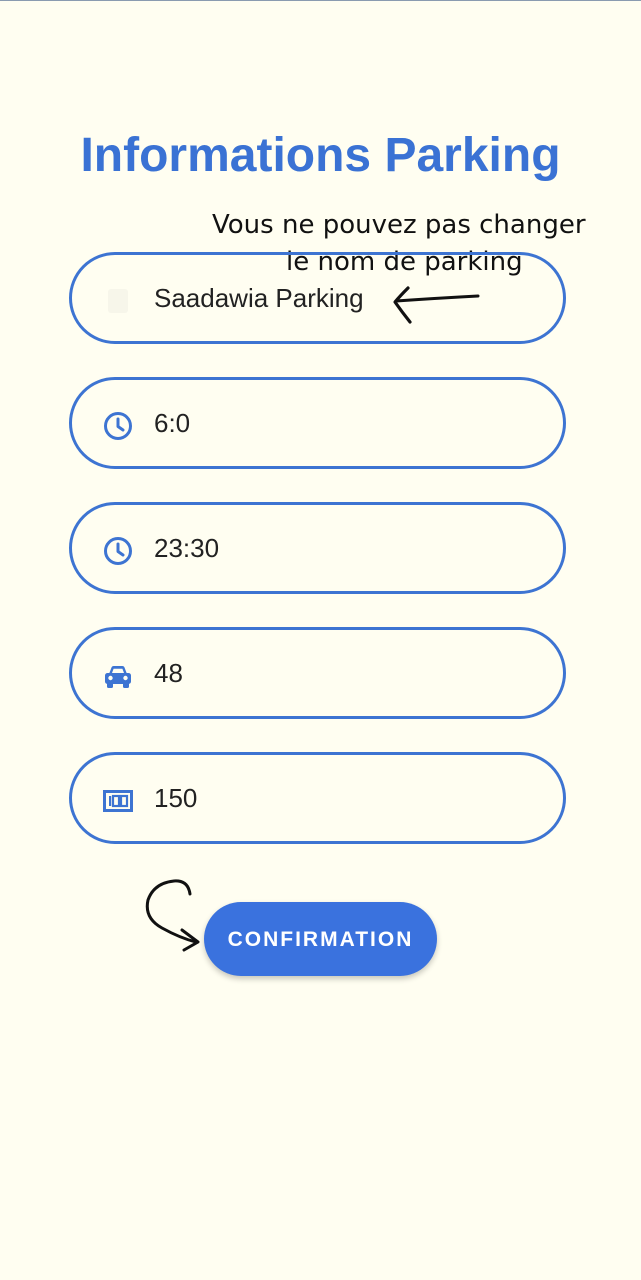 The height and width of the screenshot is (1280, 641). What do you see at coordinates (317, 423) in the screenshot?
I see `opening-time-field: 6:0` at bounding box center [317, 423].